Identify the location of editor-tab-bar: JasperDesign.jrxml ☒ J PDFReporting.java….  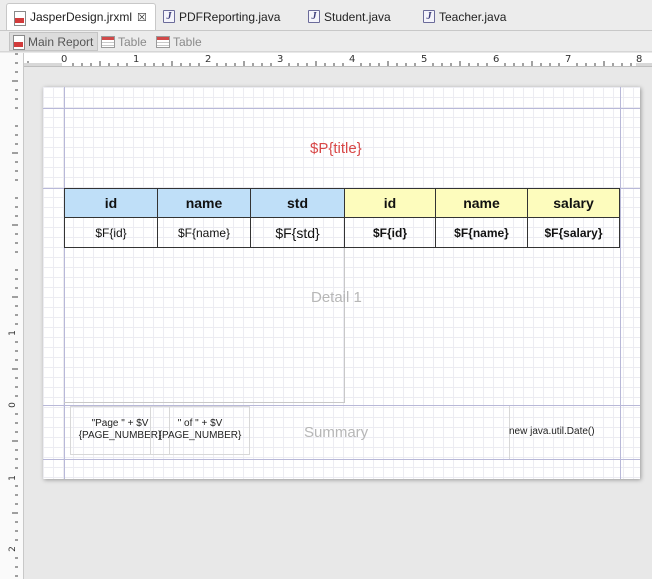
(326, 15).